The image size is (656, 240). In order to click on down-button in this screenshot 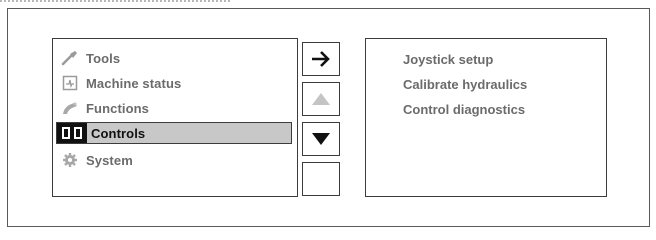, I will do `click(321, 139)`.